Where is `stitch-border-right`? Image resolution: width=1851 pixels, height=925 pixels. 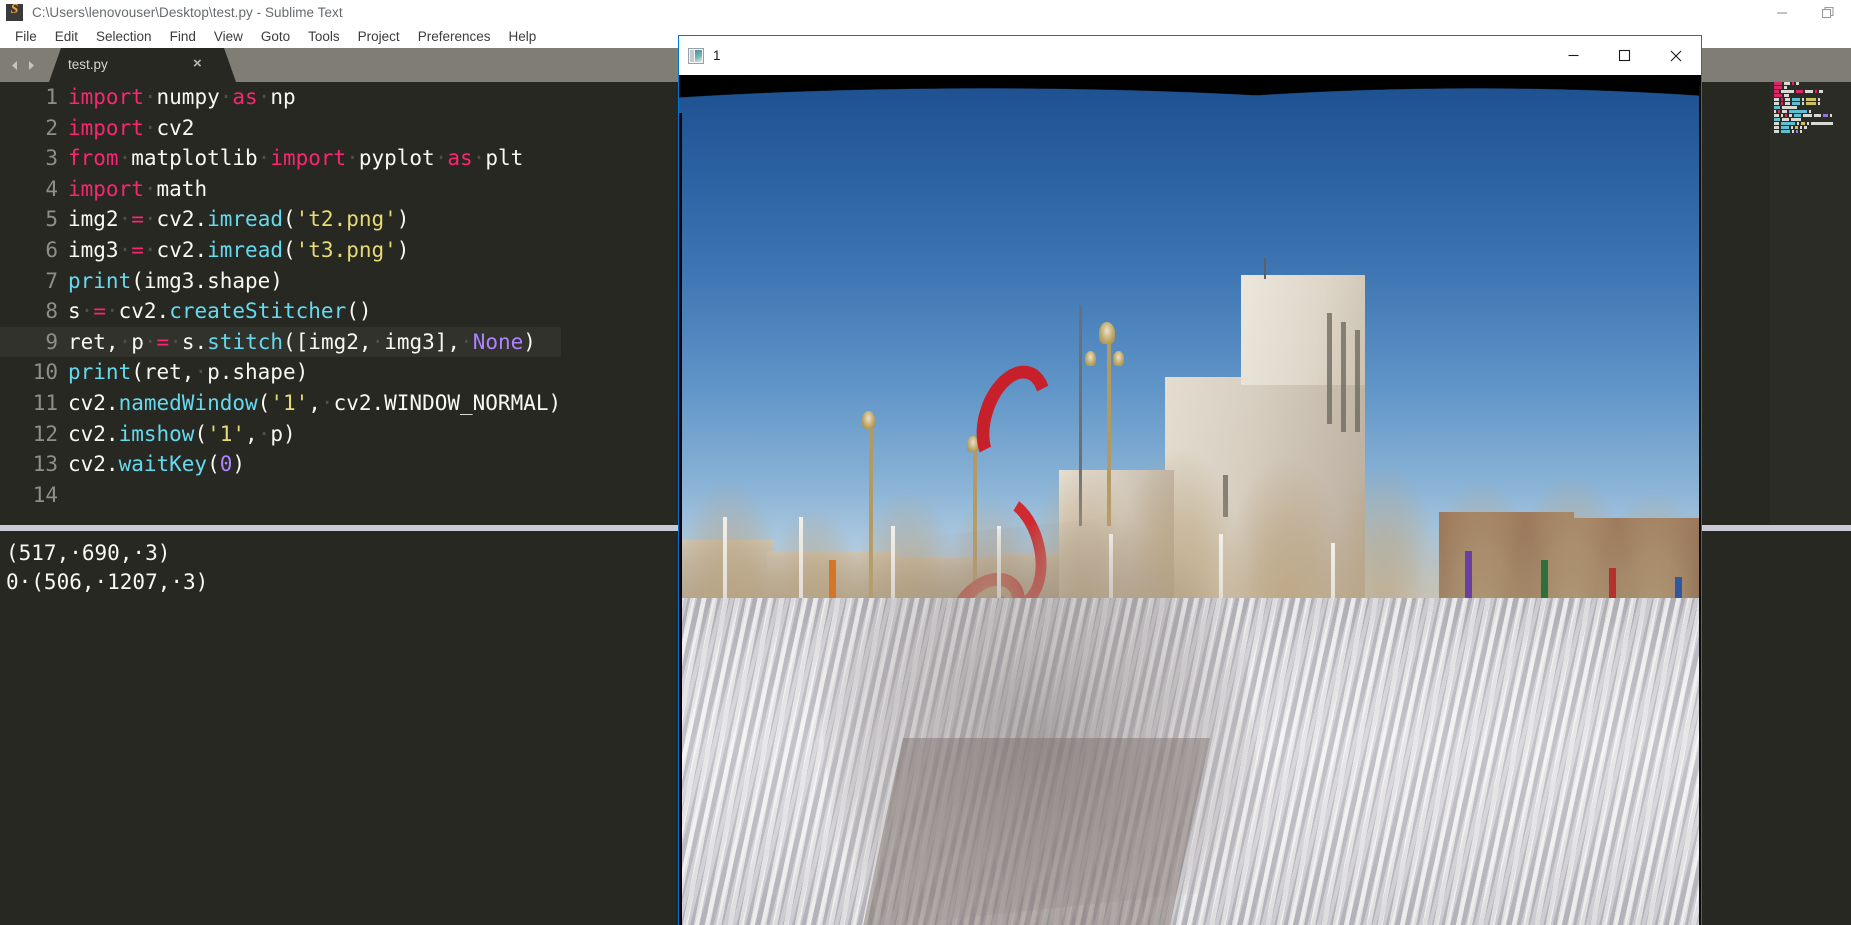 stitch-border-right is located at coordinates (1700, 505).